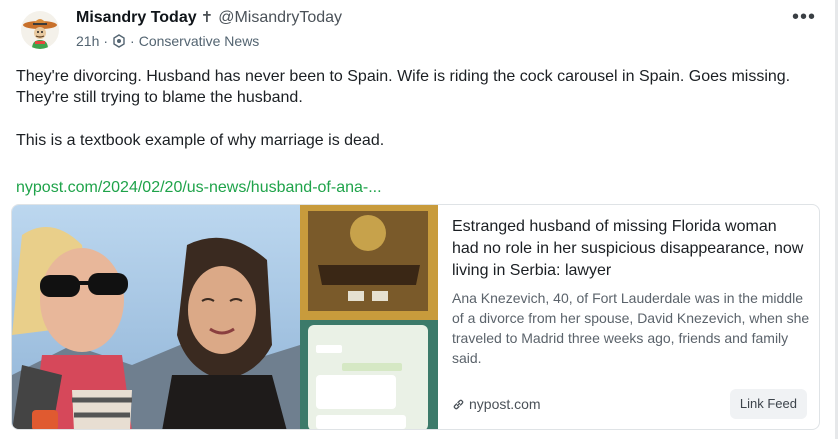 Image resolution: width=838 pixels, height=439 pixels. I want to click on link-feed-button: Link Feed, so click(768, 404).